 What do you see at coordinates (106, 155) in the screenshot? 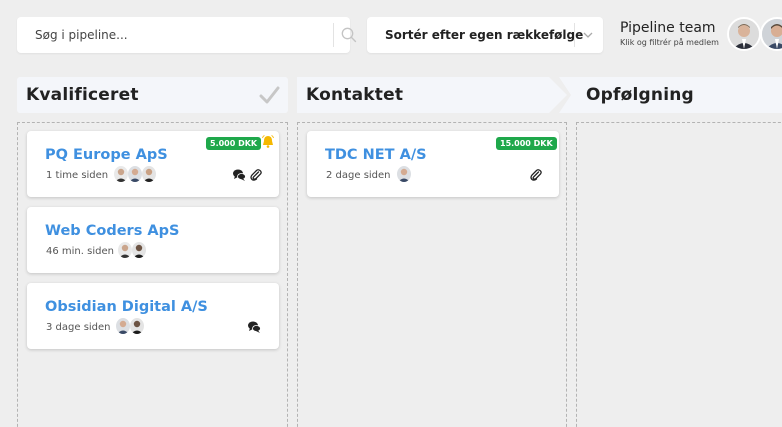
I see `deal-name: PQ Europe ApS` at bounding box center [106, 155].